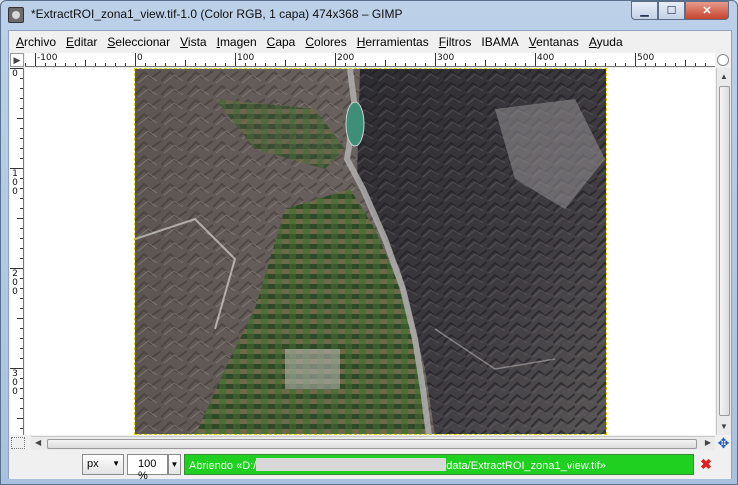 The height and width of the screenshot is (485, 738). Describe the element at coordinates (18, 443) in the screenshot. I see `quick-mask-toggle` at that location.